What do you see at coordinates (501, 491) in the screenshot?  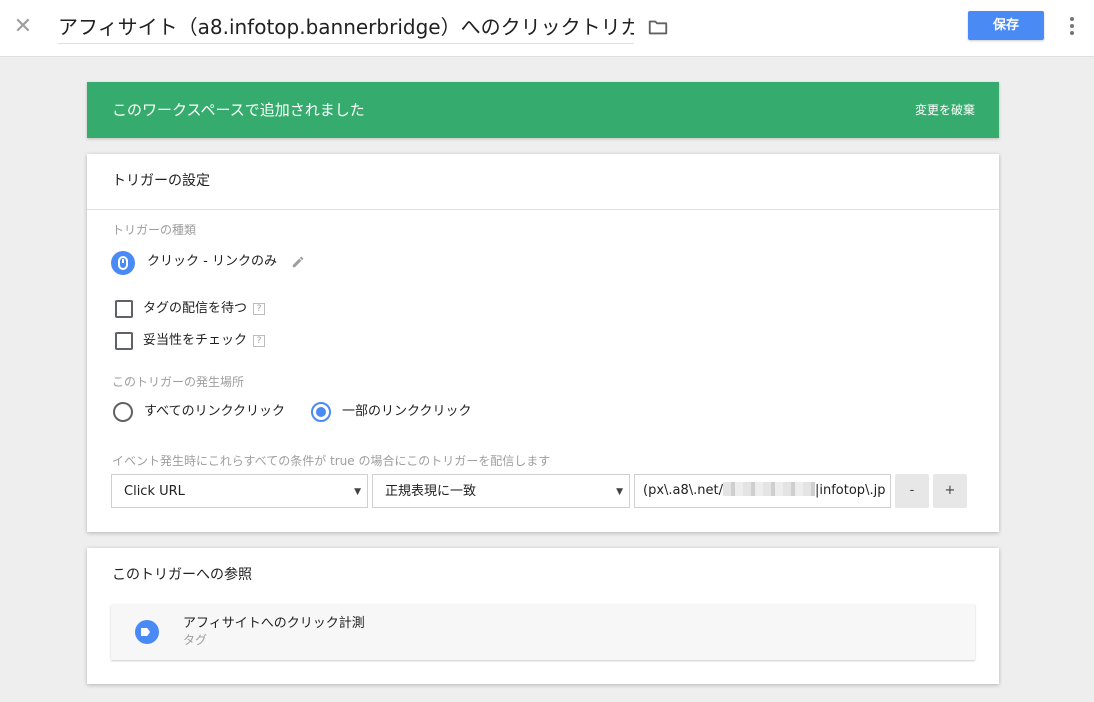 I see `operator-select: 正規表現に一致 ▼` at bounding box center [501, 491].